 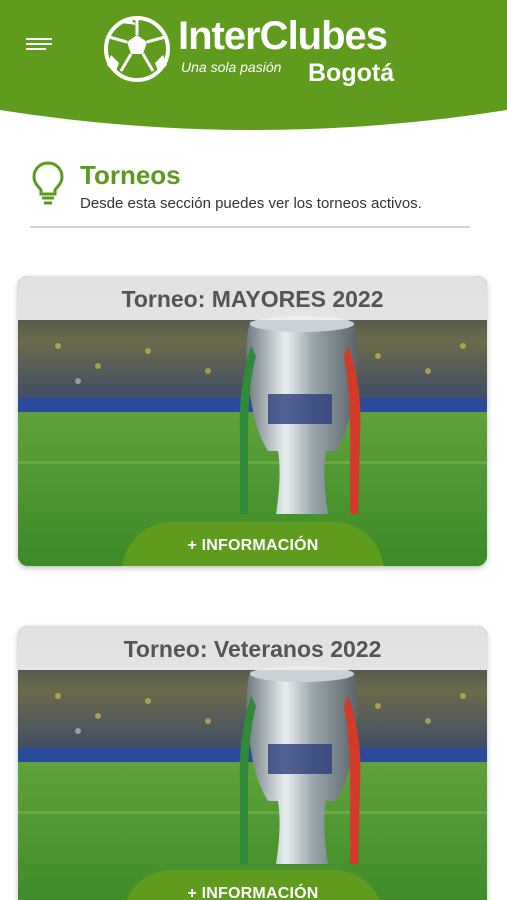 I want to click on tournament-title: Torneo: MAYORES 2022, so click(x=252, y=298).